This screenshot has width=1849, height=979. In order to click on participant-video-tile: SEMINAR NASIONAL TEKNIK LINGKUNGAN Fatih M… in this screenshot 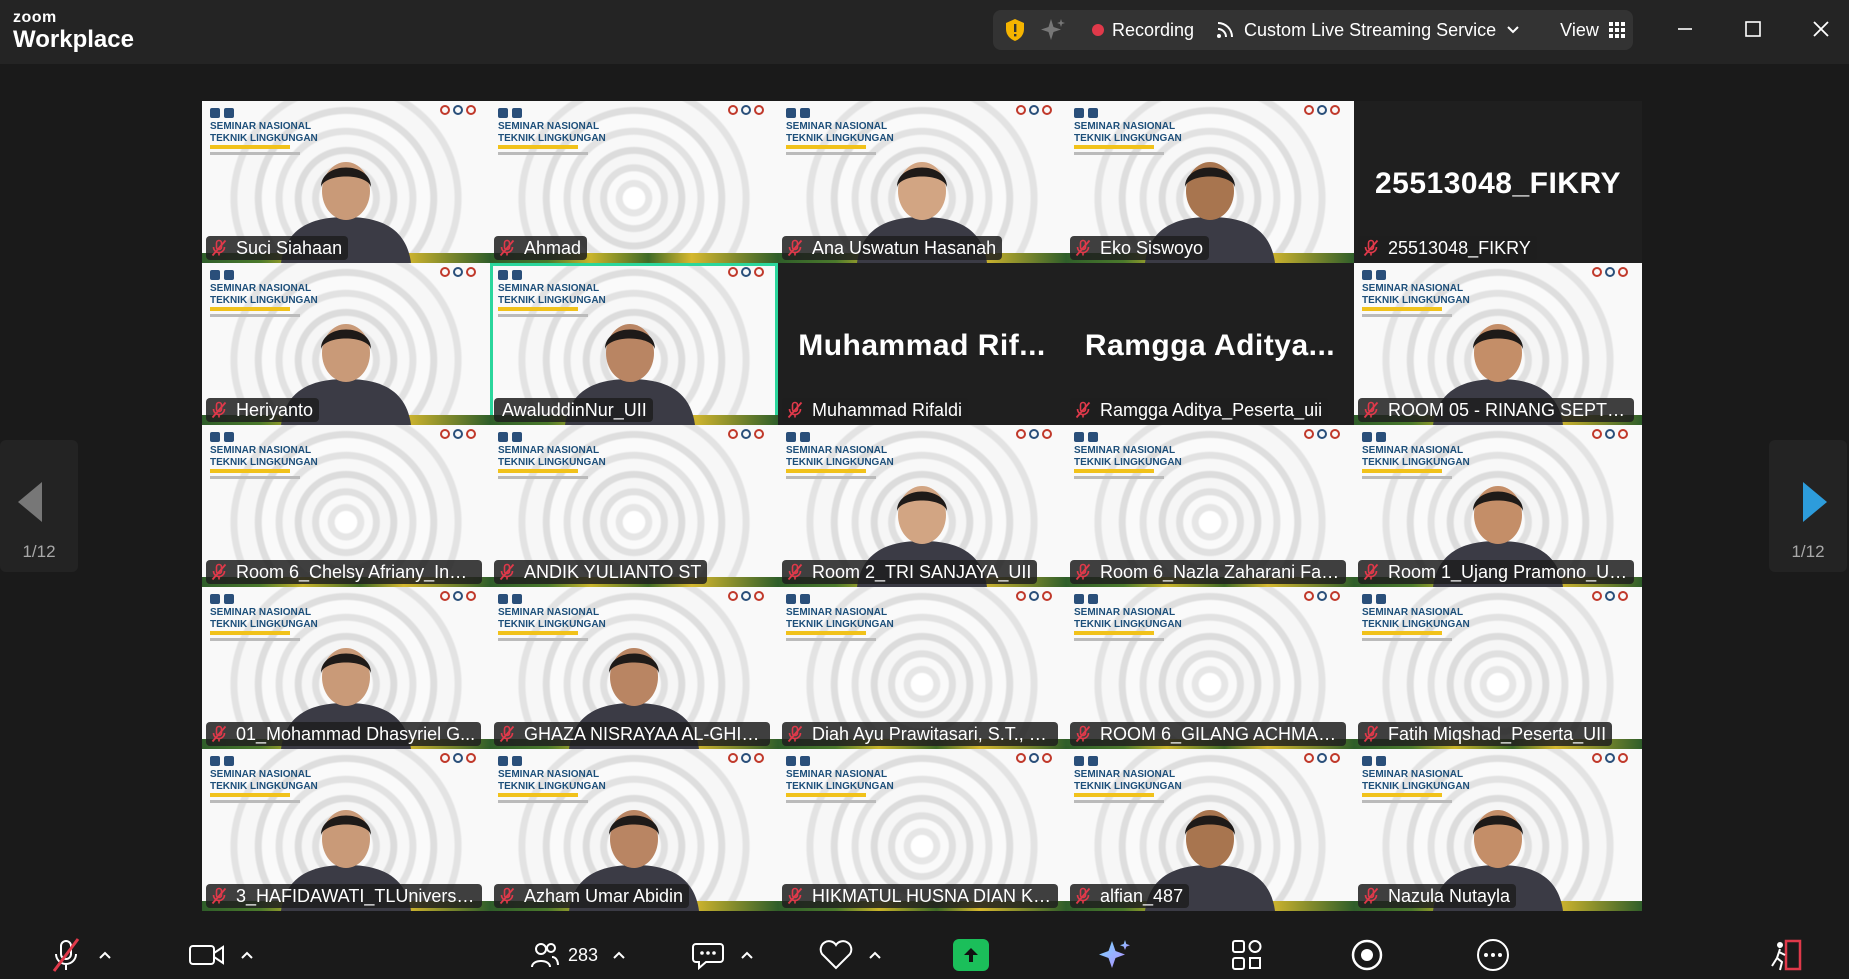, I will do `click(1498, 668)`.